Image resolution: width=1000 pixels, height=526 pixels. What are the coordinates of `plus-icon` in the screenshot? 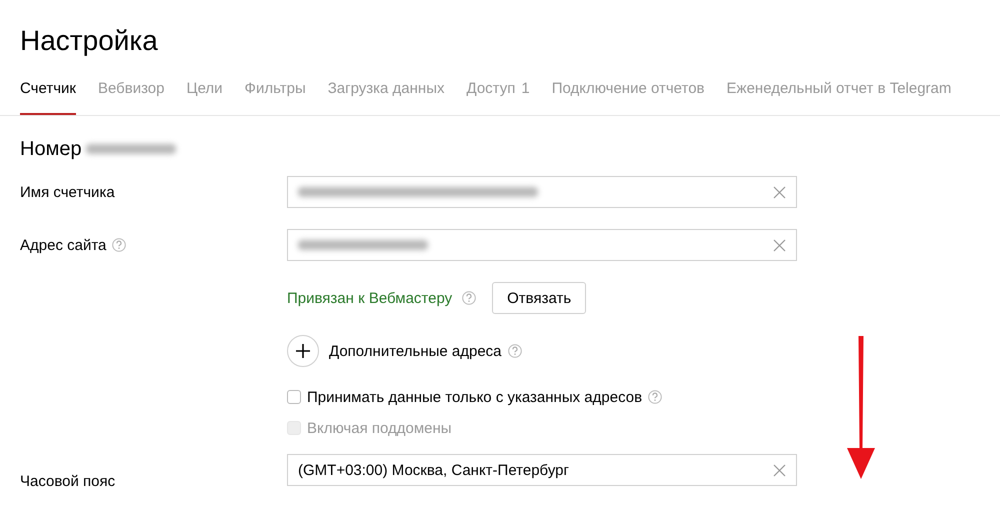 It's located at (303, 351).